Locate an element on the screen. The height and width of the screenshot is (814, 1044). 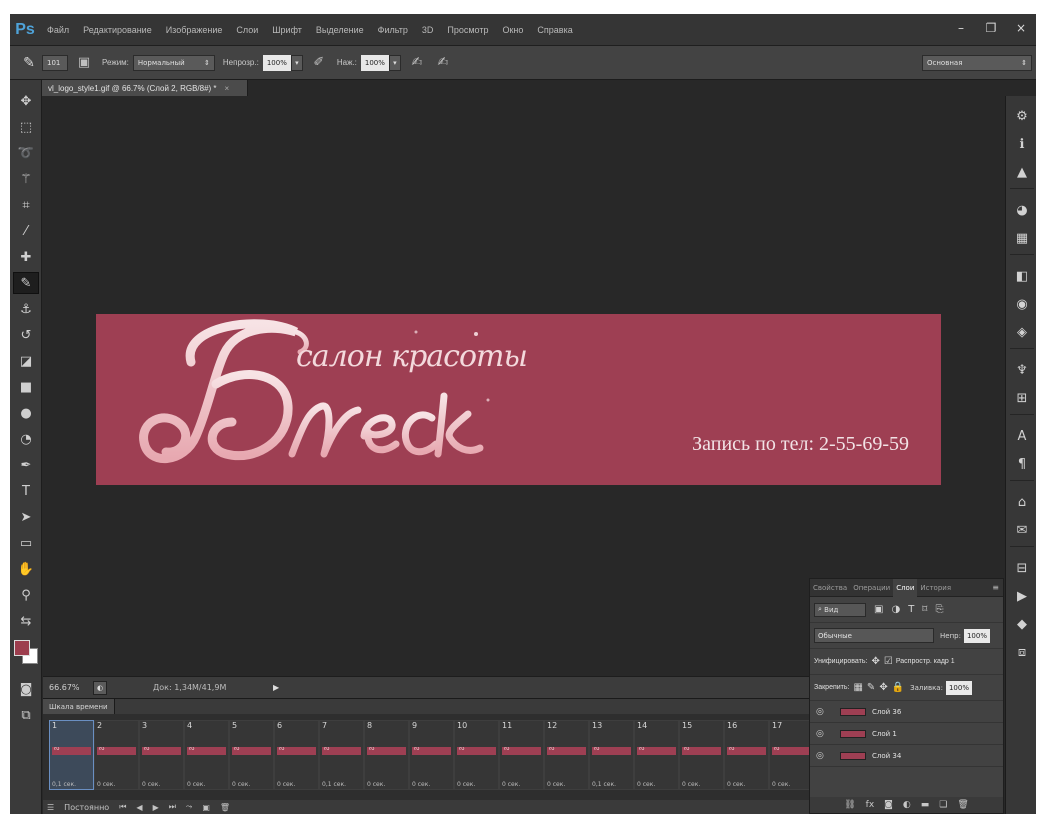
first-frame-icon: ⏮ is located at coordinates (122, 807).